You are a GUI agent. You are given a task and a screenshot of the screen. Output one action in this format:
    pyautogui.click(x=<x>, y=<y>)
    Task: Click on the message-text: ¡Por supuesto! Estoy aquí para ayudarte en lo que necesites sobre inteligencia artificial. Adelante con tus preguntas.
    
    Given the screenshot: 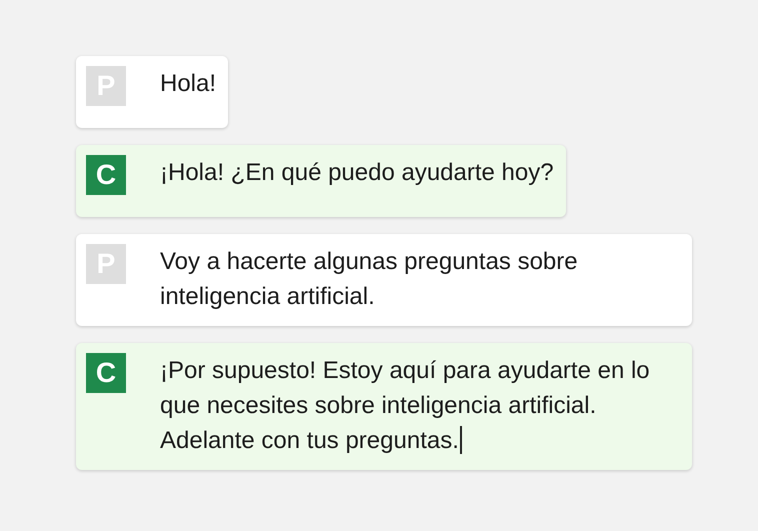 What is the action you would take?
    pyautogui.click(x=405, y=406)
    